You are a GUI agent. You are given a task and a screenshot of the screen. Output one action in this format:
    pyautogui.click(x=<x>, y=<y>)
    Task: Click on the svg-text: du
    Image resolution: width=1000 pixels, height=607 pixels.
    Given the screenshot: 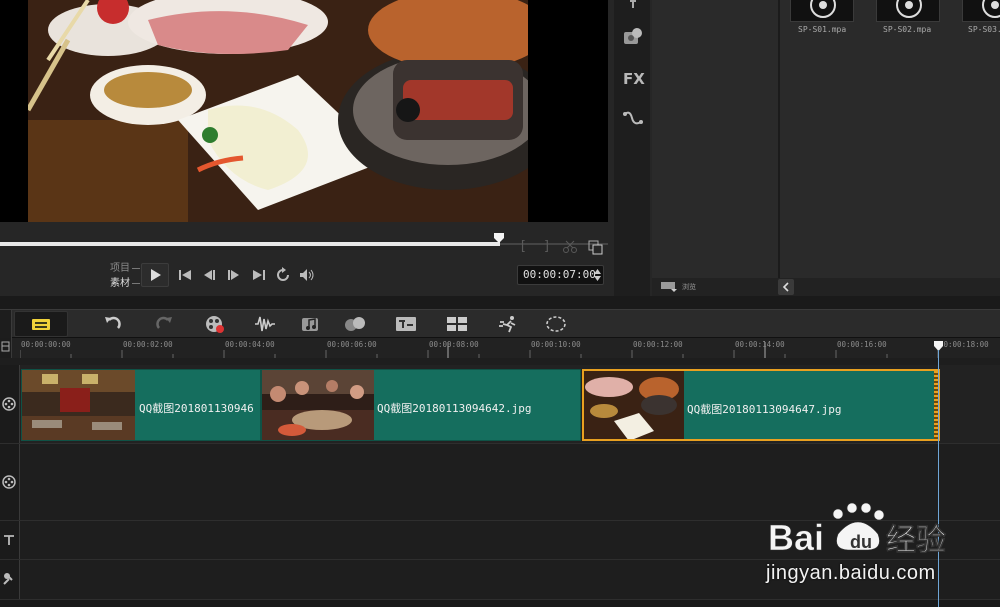 What is the action you would take?
    pyautogui.click(x=861, y=542)
    